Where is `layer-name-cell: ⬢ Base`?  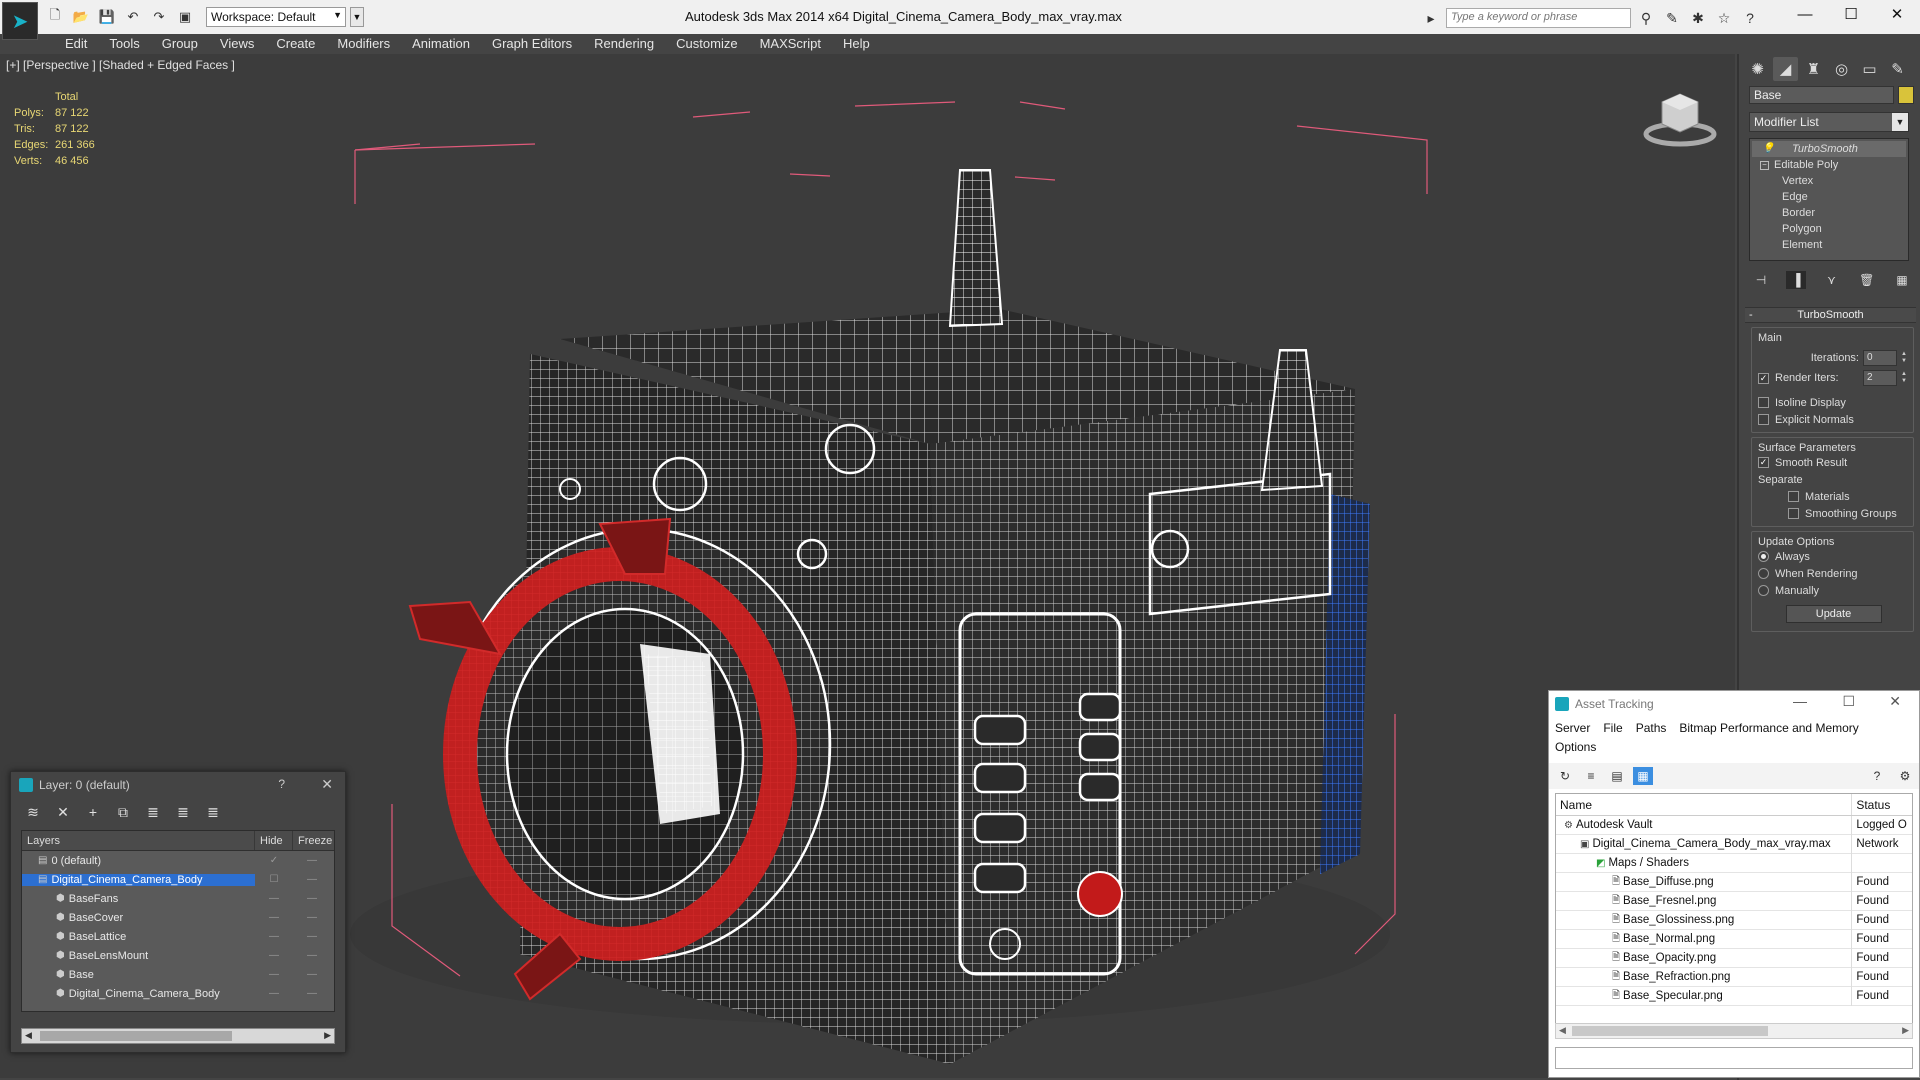 layer-name-cell: ⬢ Base is located at coordinates (138, 975).